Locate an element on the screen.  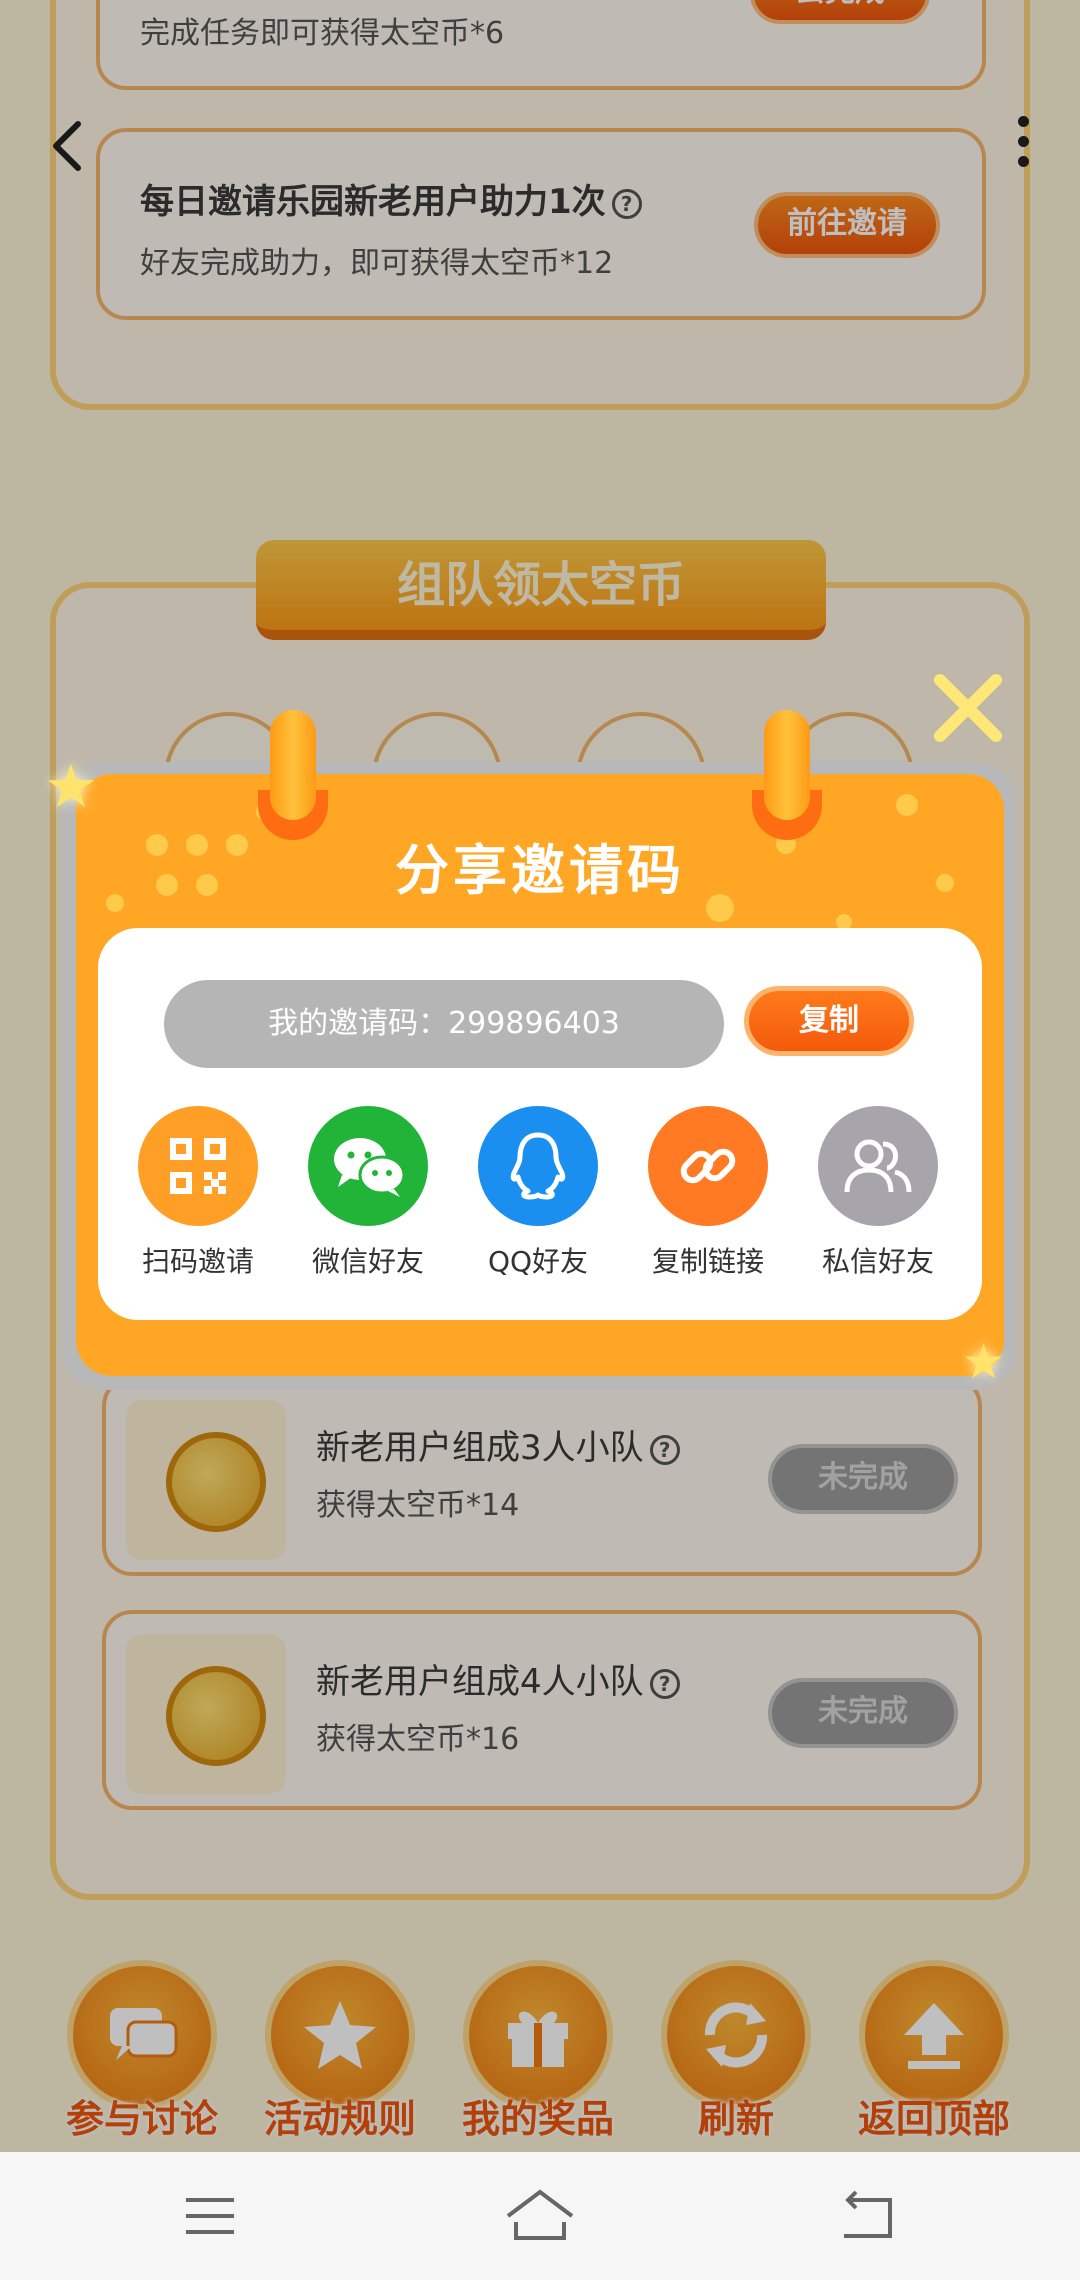
close-icon is located at coordinates (968, 708).